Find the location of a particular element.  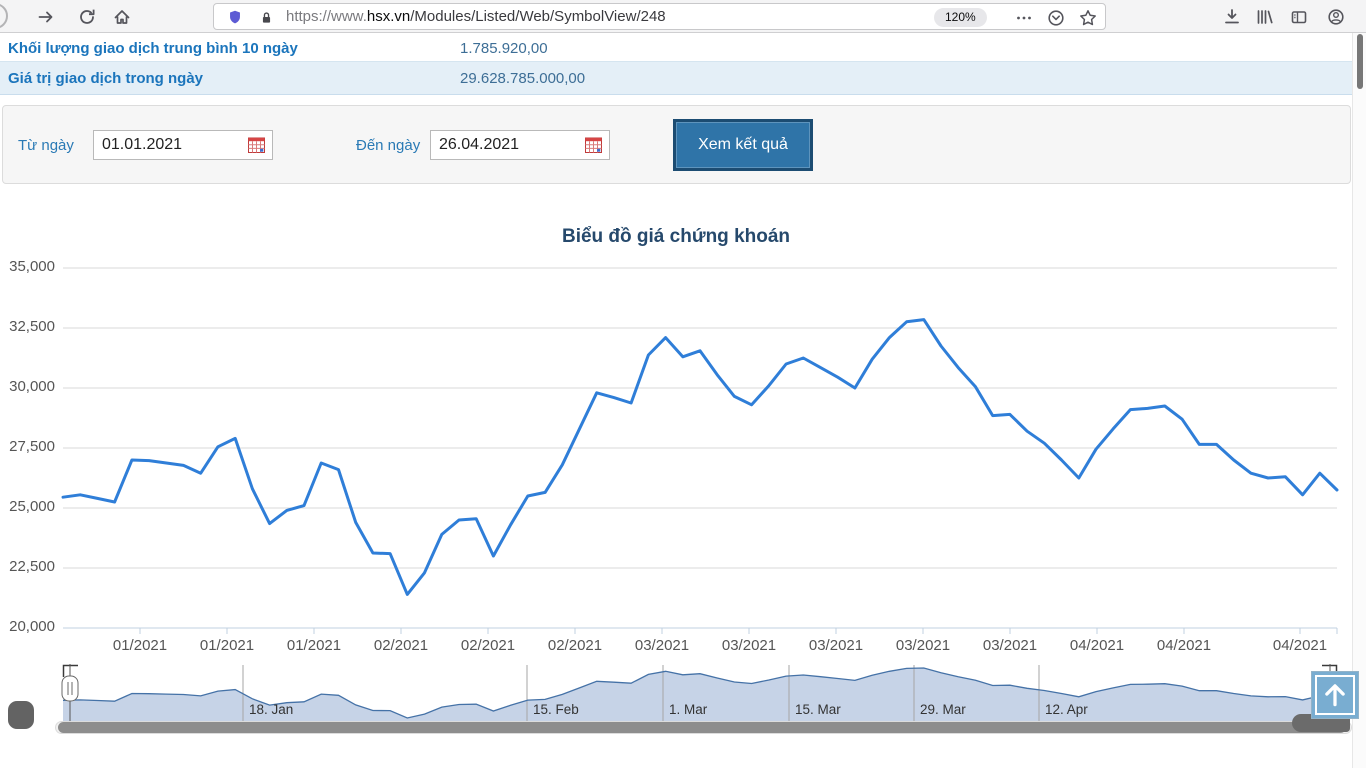

y-axis-tick-label: 30,000 is located at coordinates (32, 386).